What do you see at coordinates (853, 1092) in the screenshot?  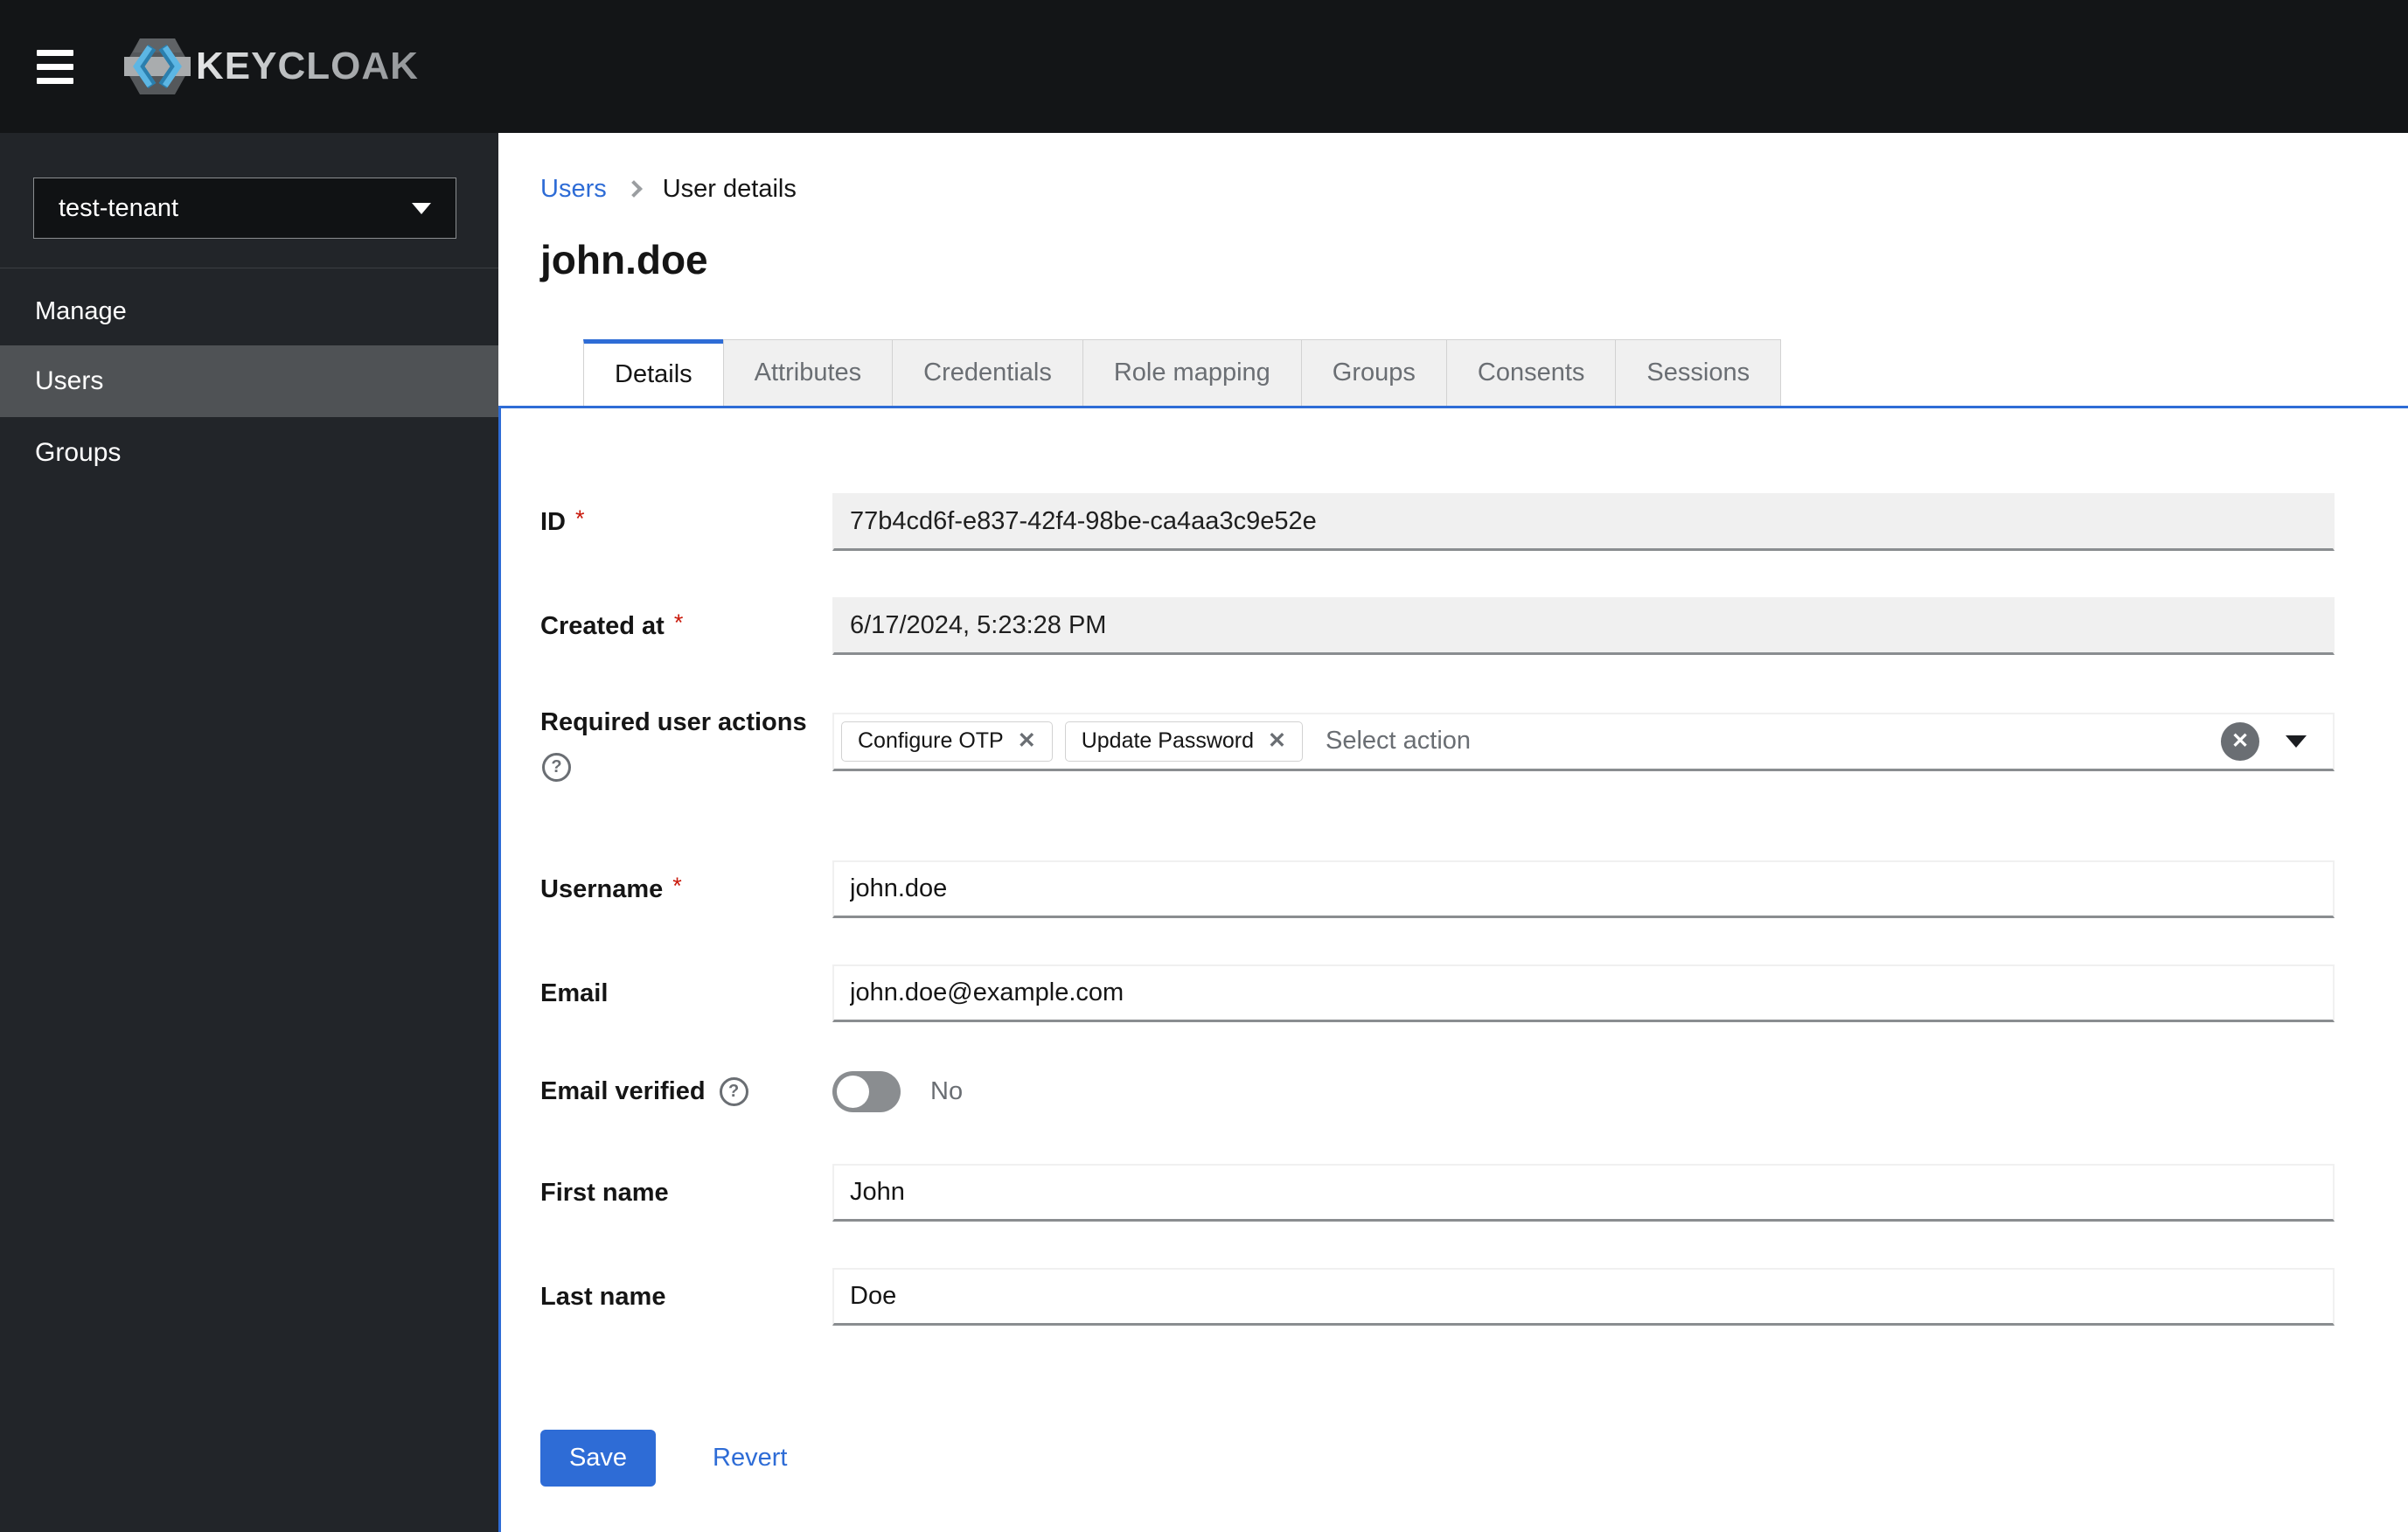 I see `toggle-knob` at bounding box center [853, 1092].